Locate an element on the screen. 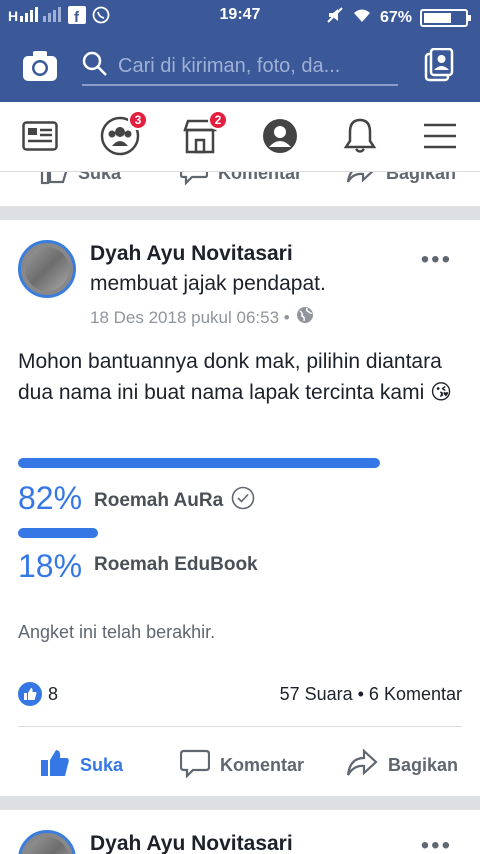  next-post-avatar is located at coordinates (47, 842).